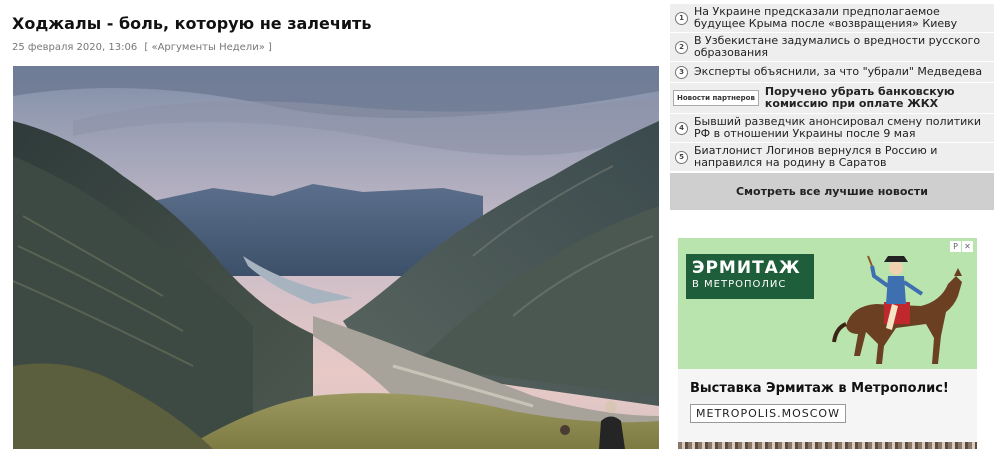 The height and width of the screenshot is (449, 1000). What do you see at coordinates (827, 445) in the screenshot?
I see `next-ad-strip` at bounding box center [827, 445].